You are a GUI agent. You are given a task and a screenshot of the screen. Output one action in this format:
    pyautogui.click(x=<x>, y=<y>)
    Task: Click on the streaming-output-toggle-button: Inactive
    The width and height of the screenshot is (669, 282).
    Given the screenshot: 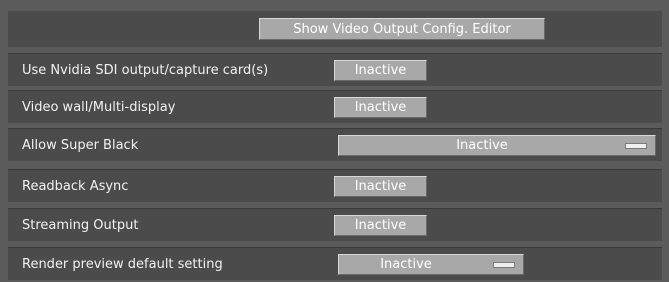 What is the action you would take?
    pyautogui.click(x=380, y=225)
    